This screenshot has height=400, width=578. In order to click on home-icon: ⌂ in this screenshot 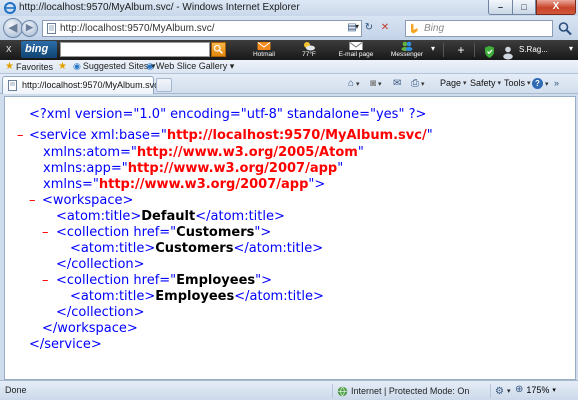, I will do `click(351, 83)`.